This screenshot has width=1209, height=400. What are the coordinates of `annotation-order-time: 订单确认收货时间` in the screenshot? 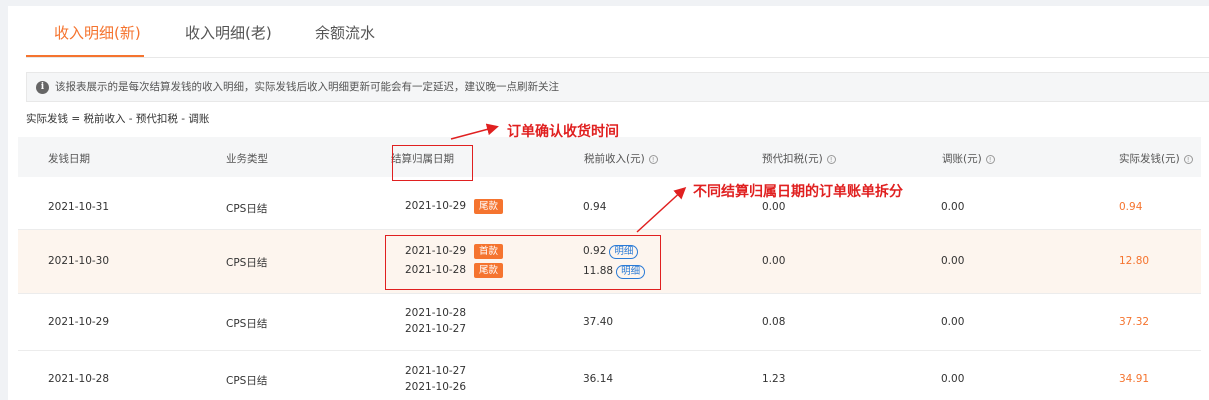 It's located at (563, 132).